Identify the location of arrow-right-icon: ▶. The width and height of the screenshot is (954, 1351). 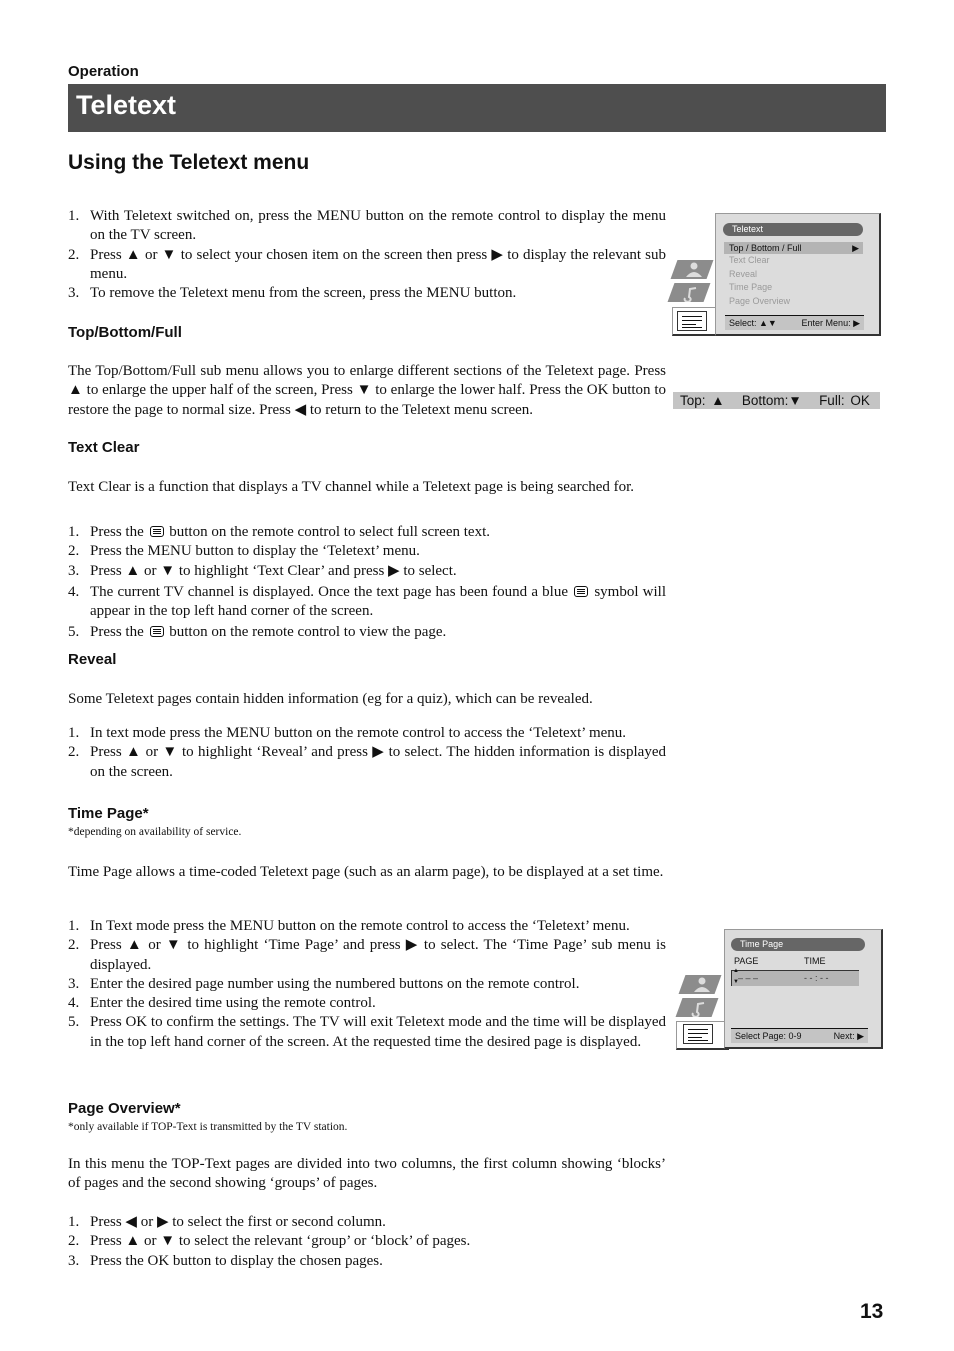
(855, 248).